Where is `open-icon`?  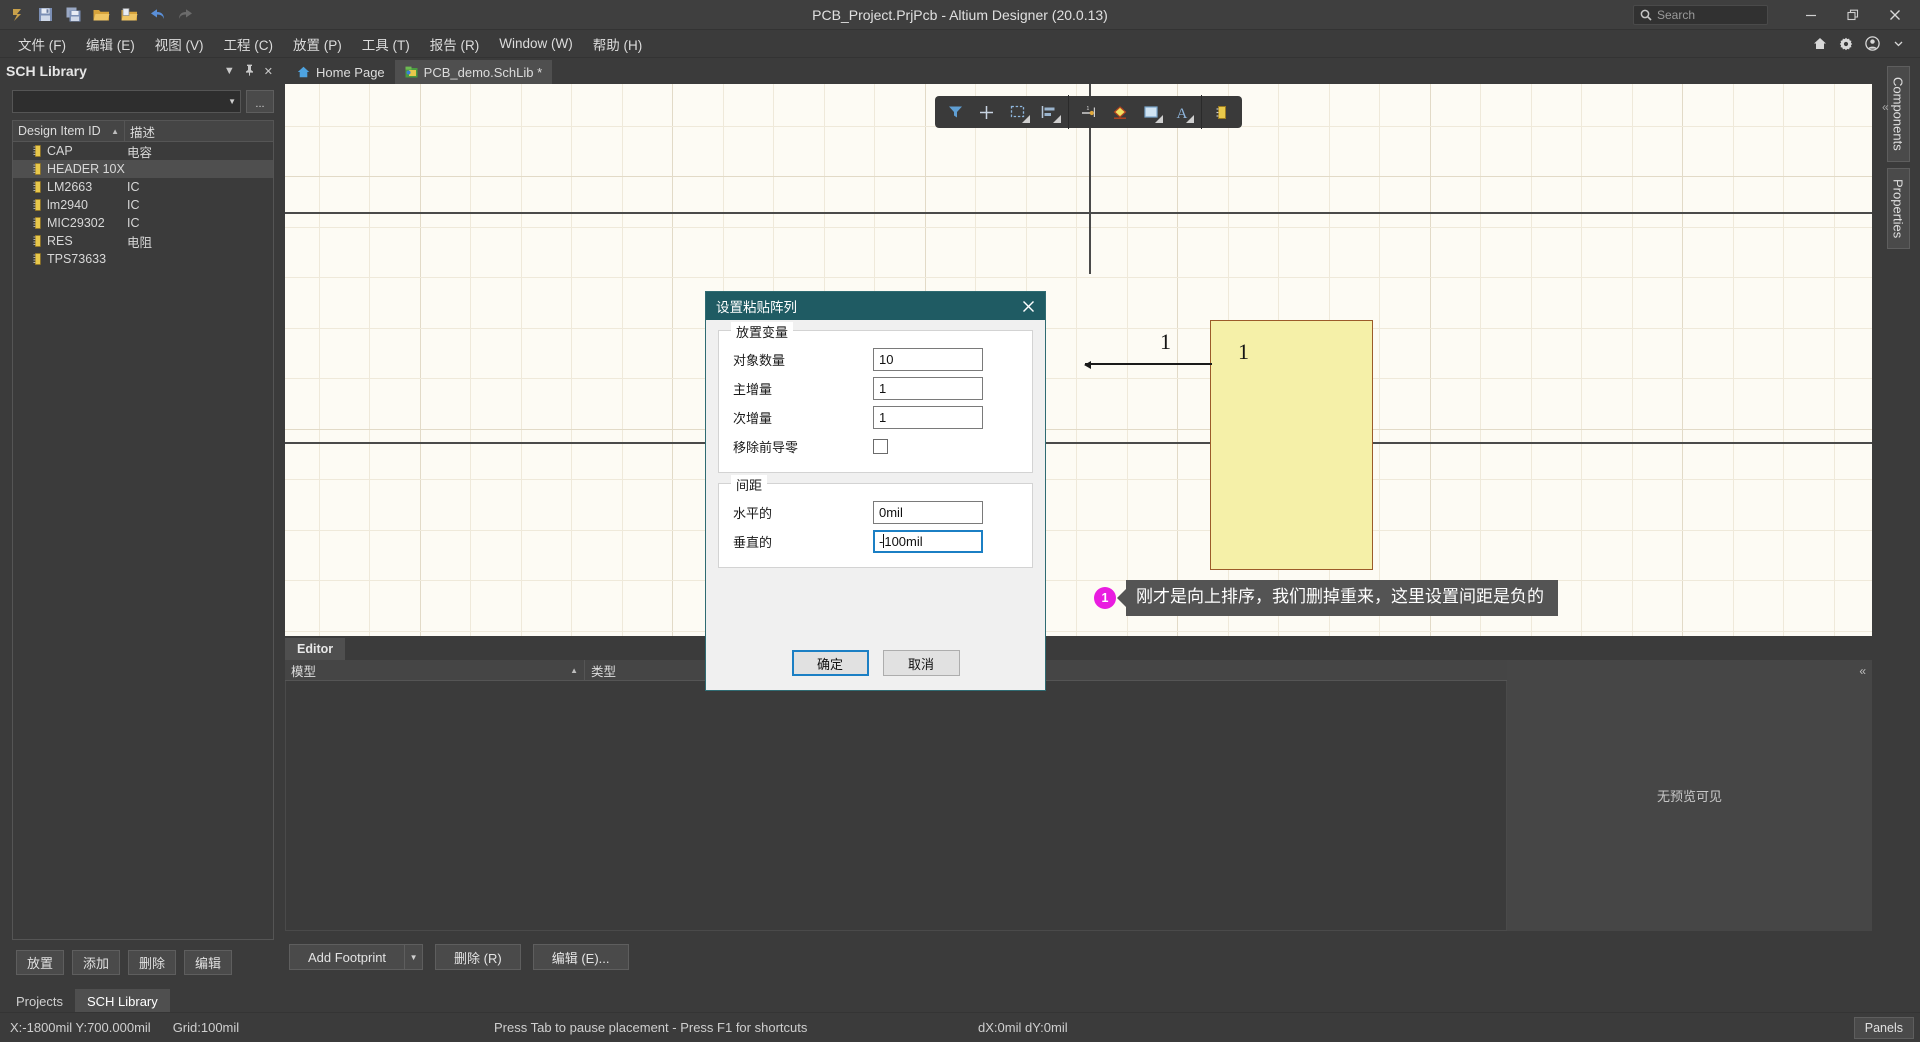 open-icon is located at coordinates (101, 15).